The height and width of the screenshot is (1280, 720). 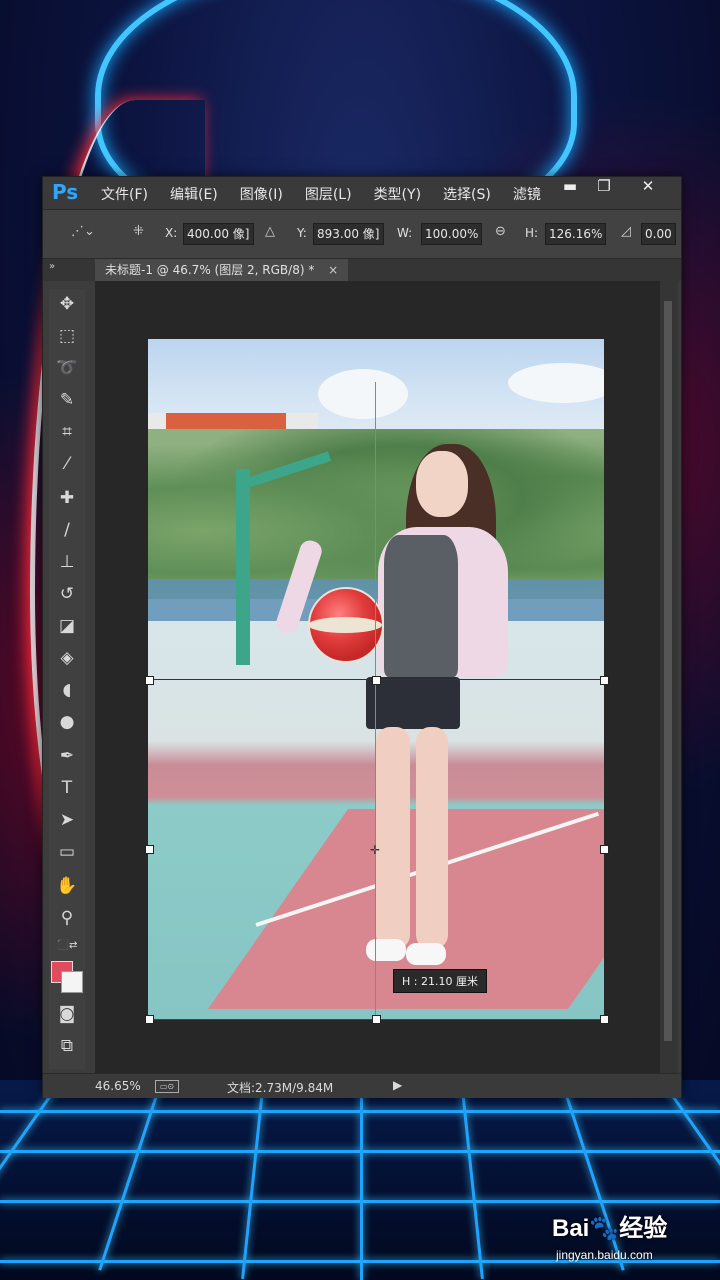 I want to click on transform-handle-bottom-right, so click(x=604, y=1019).